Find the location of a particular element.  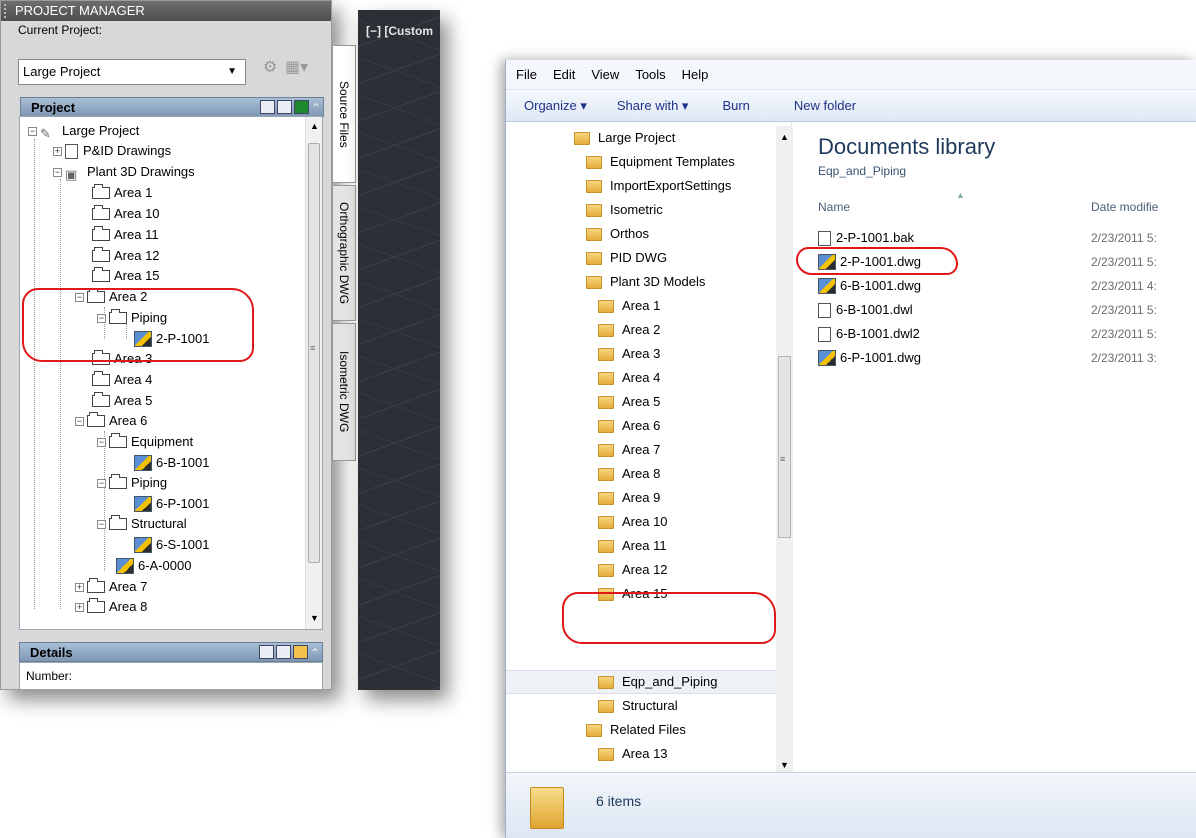

project-manager-titlebar: PROJECT MANAGER is located at coordinates (166, 11).